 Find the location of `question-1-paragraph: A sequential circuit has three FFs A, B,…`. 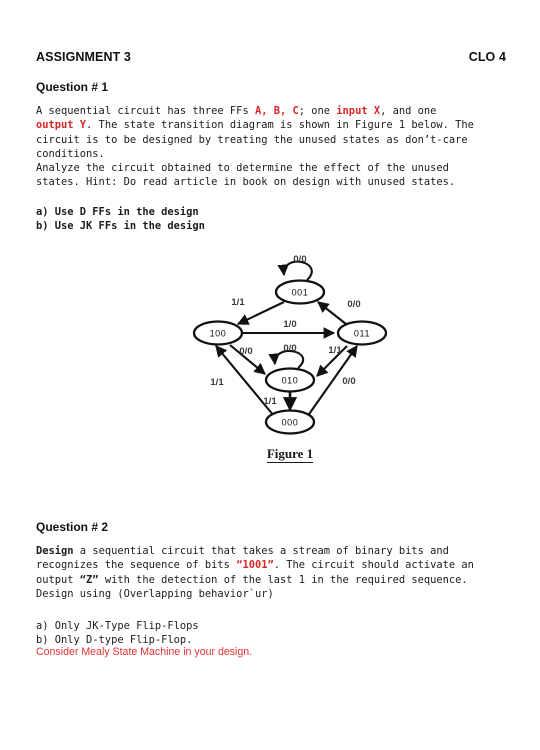

question-1-paragraph: A sequential circuit has three FFs A, B,… is located at coordinates (255, 147).